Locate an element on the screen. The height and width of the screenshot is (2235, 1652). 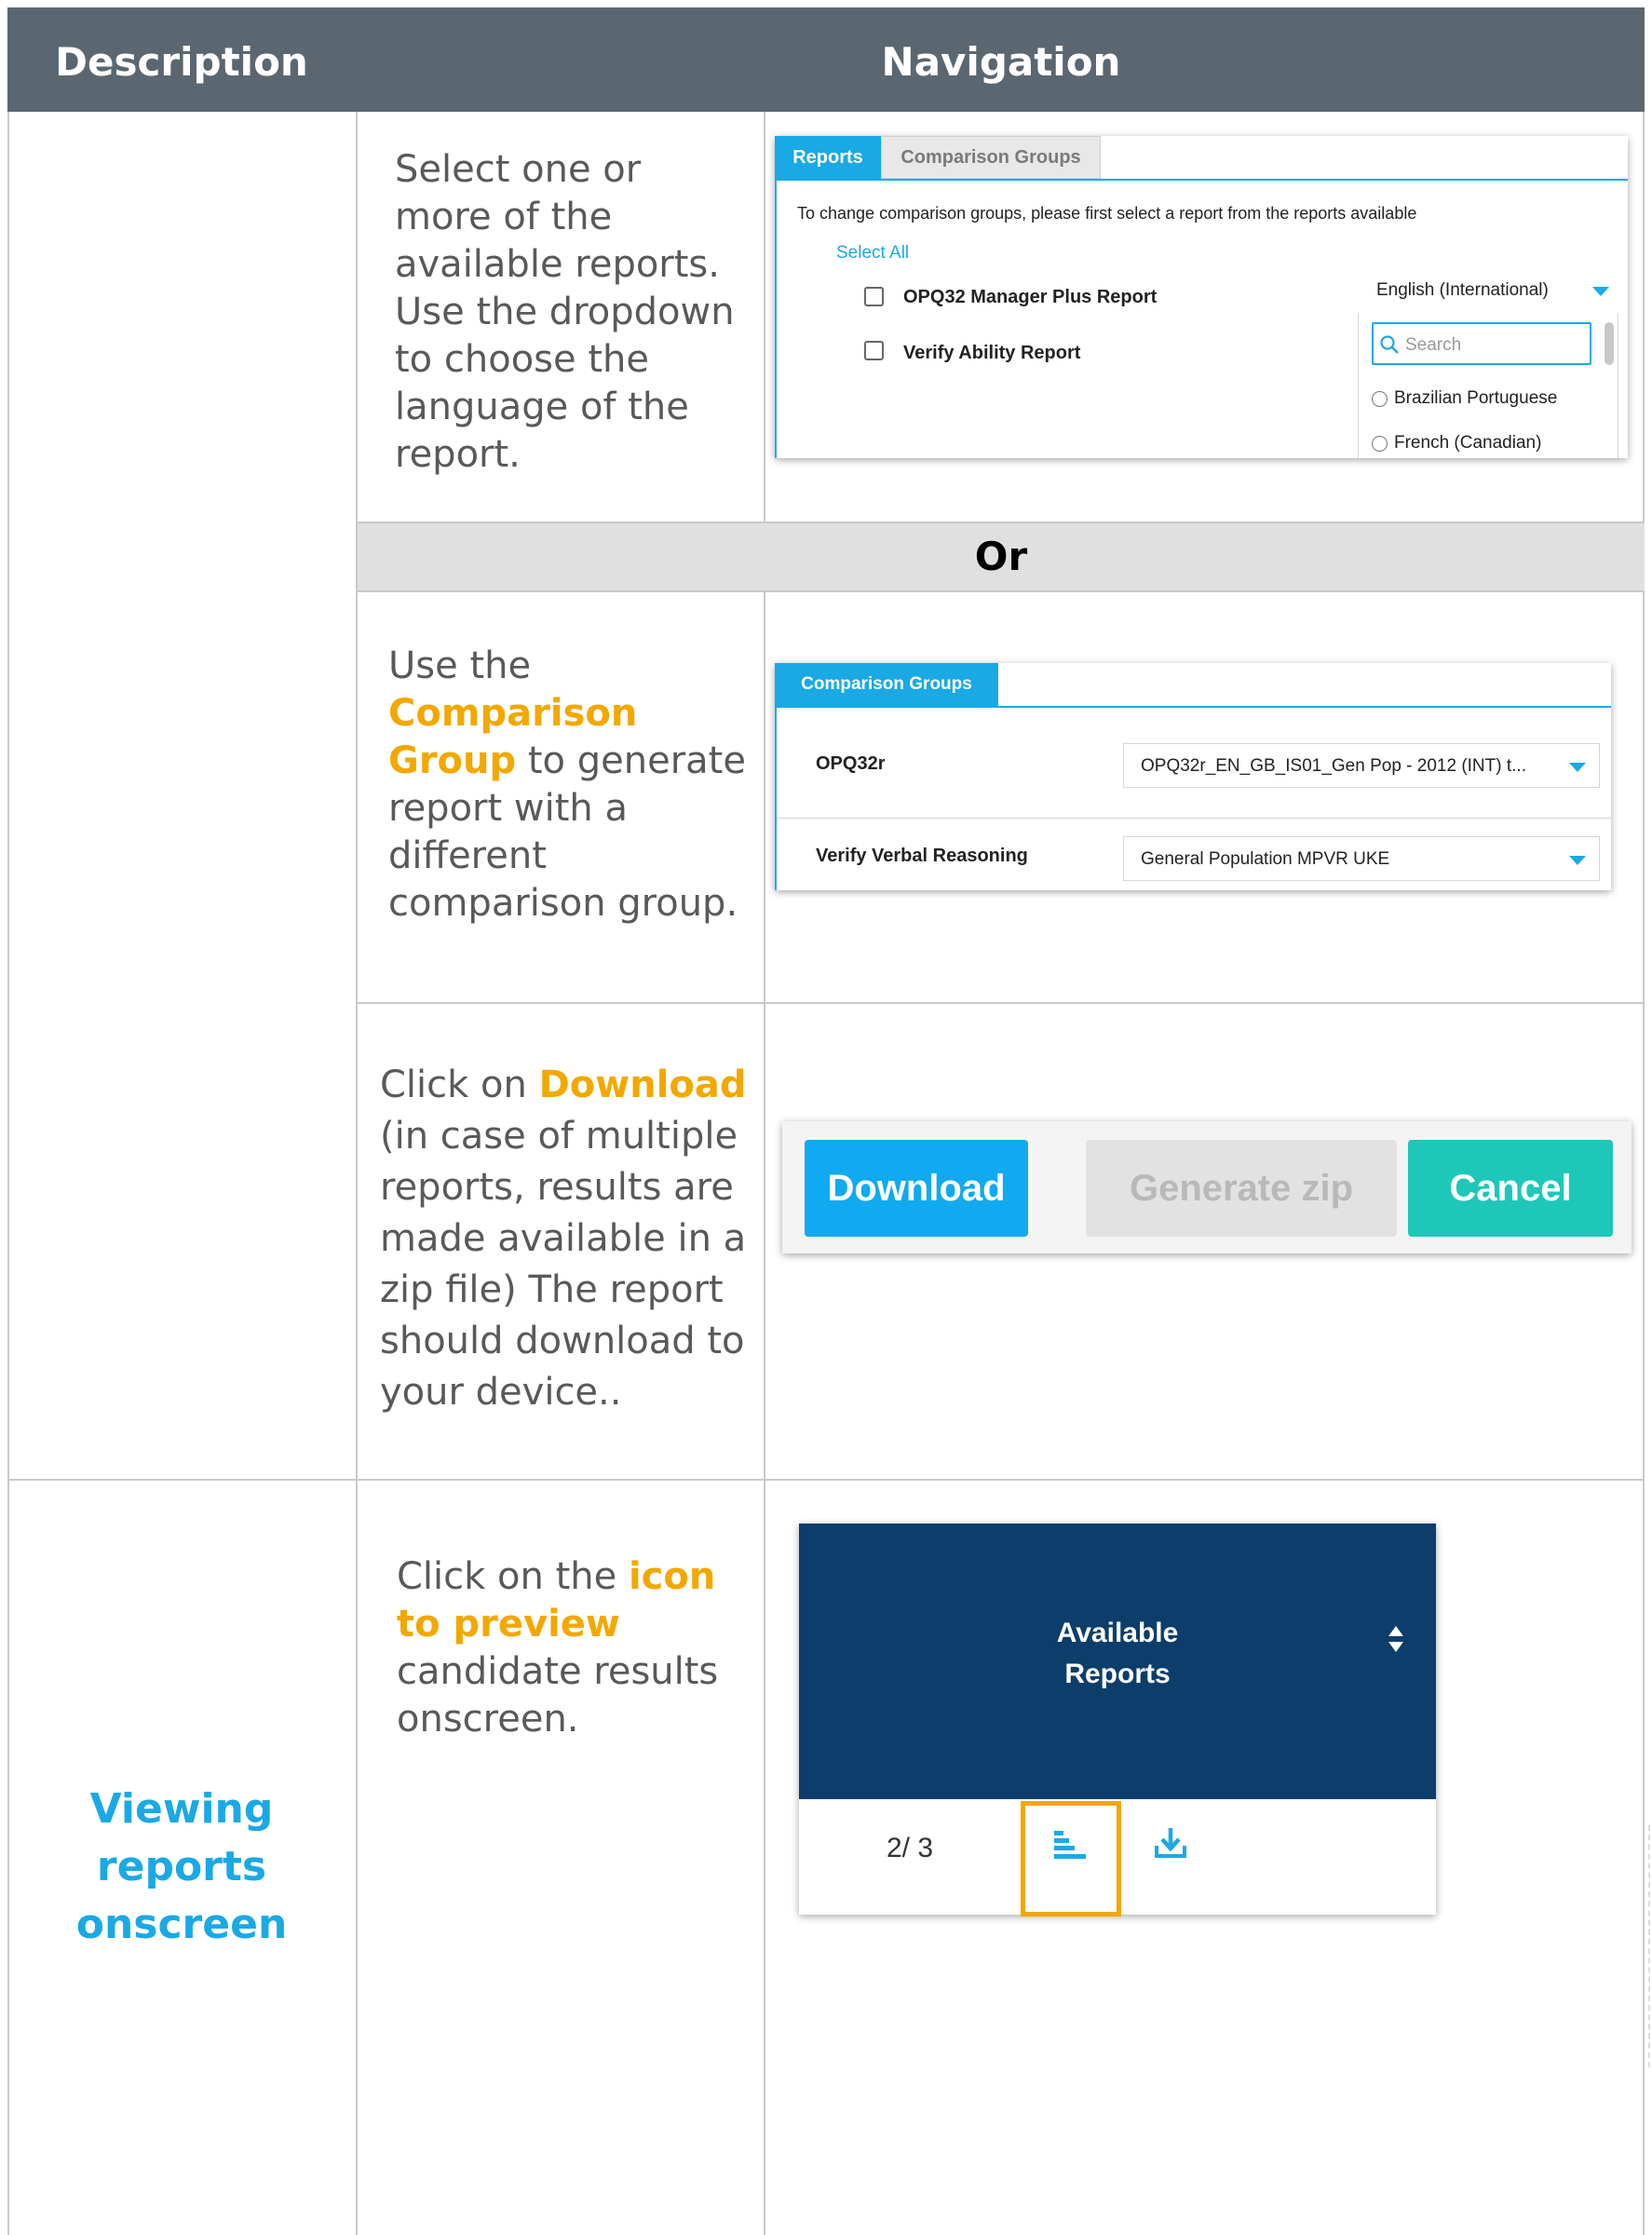
comparison-row-label: OPQ32r is located at coordinates (851, 763).